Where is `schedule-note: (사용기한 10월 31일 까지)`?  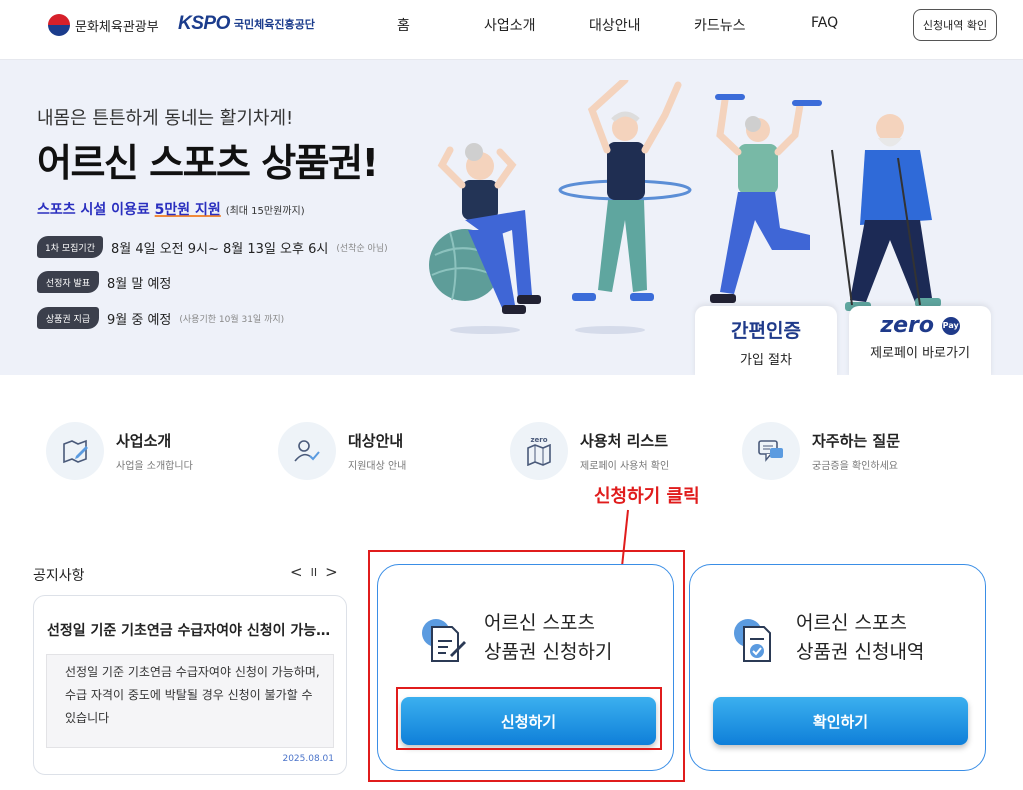 schedule-note: (사용기한 10월 31일 까지) is located at coordinates (232, 319).